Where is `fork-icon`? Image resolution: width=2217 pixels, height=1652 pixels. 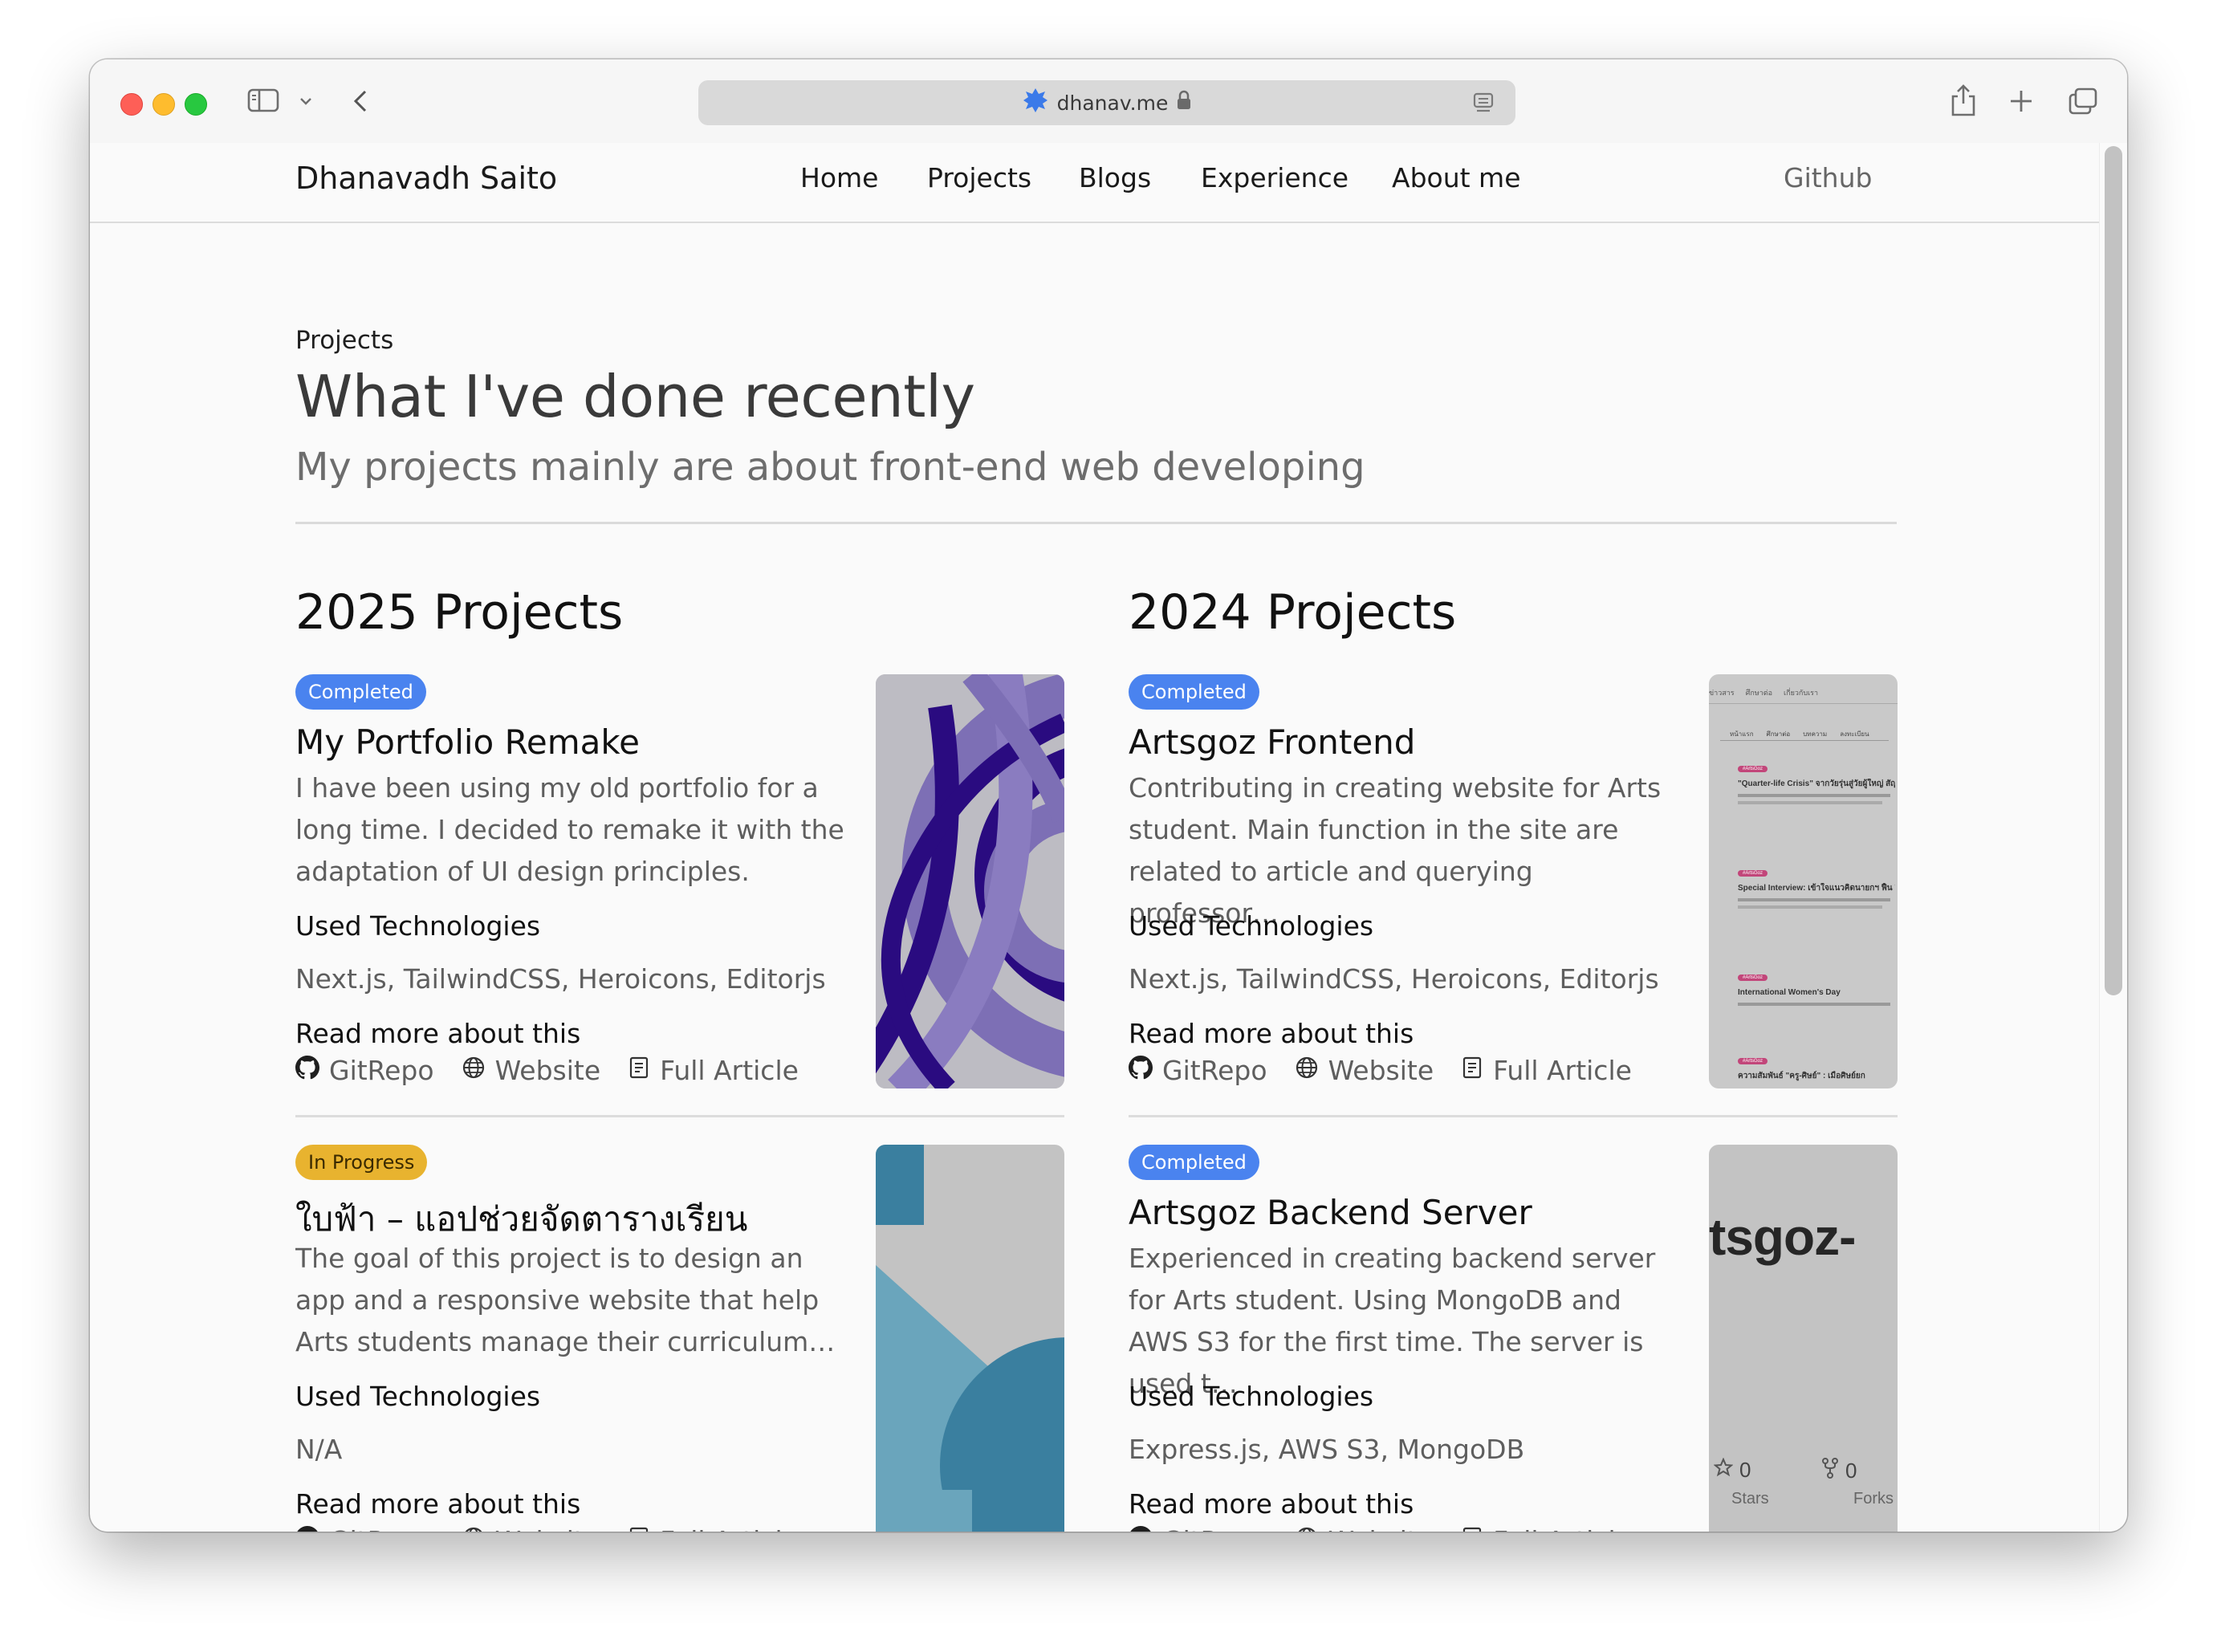 fork-icon is located at coordinates (1830, 1471).